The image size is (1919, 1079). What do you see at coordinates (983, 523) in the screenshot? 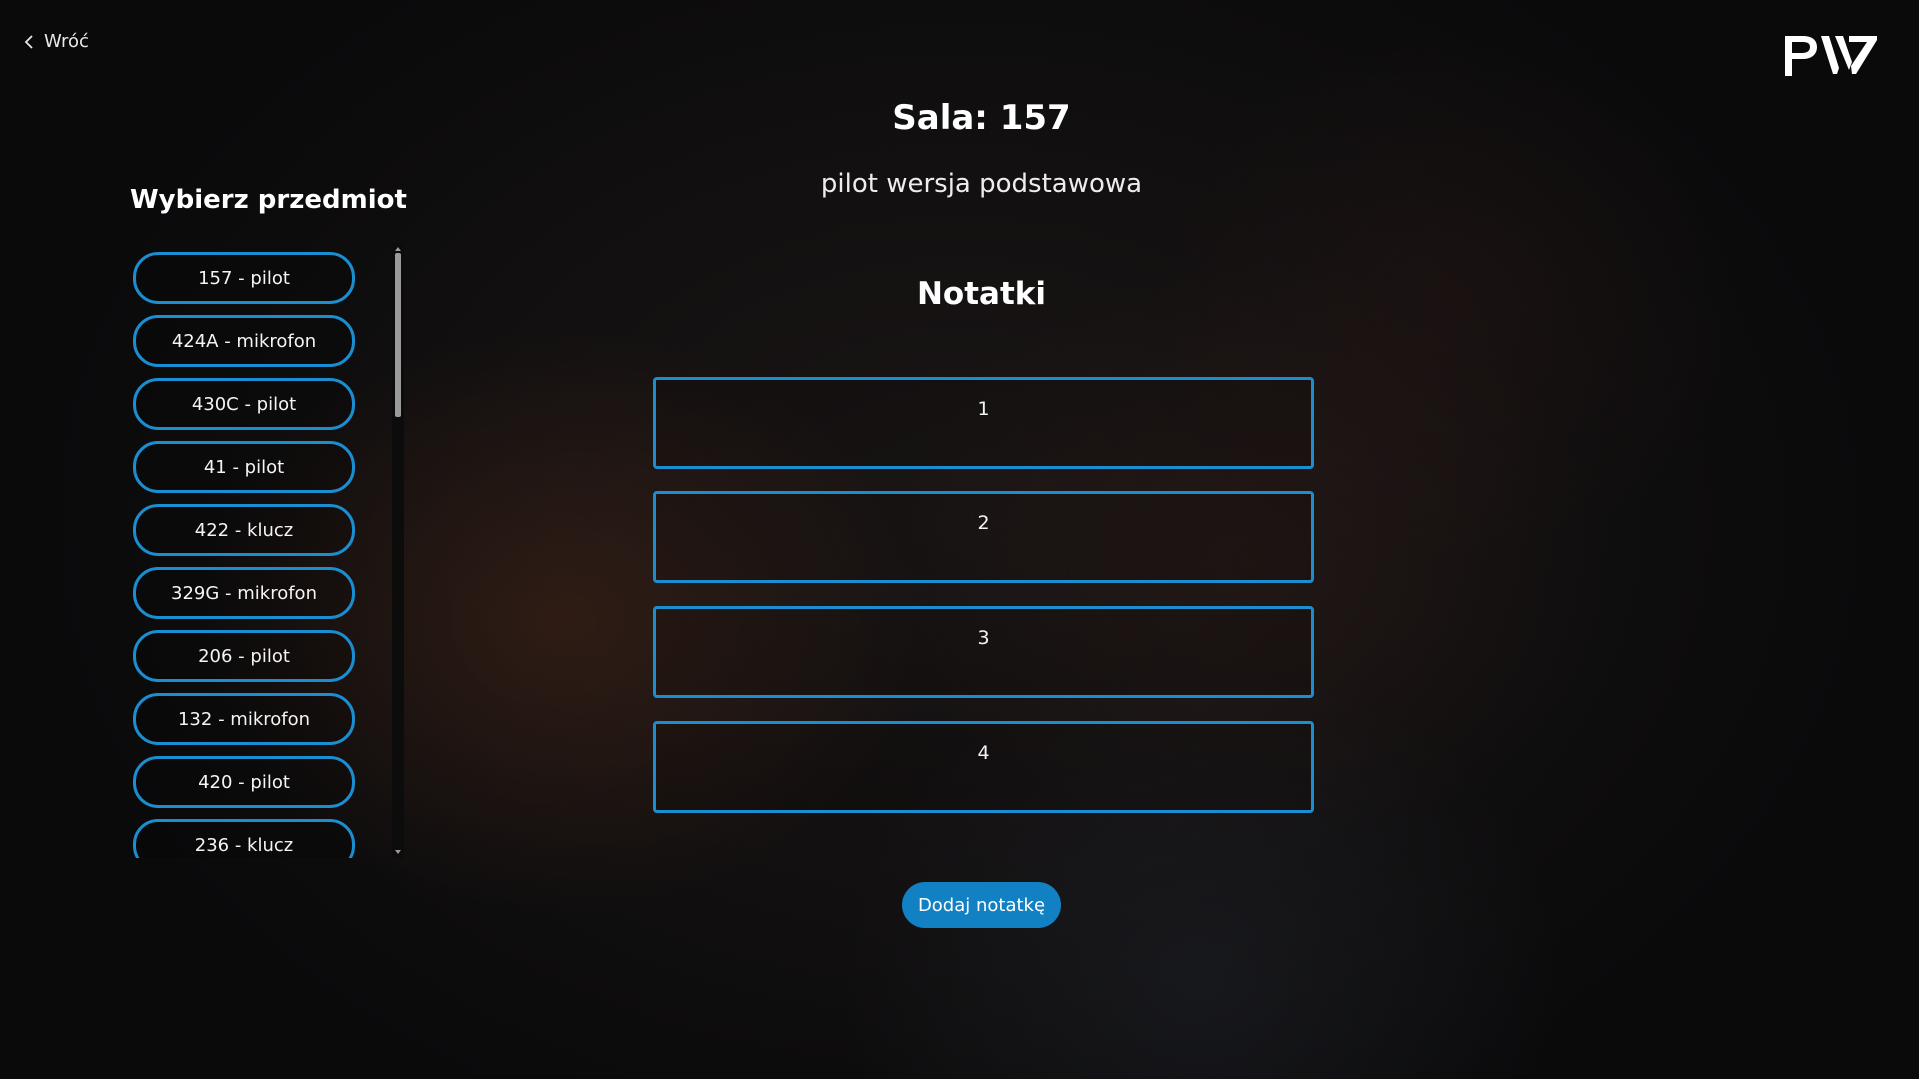
I see `note-text: 2` at bounding box center [983, 523].